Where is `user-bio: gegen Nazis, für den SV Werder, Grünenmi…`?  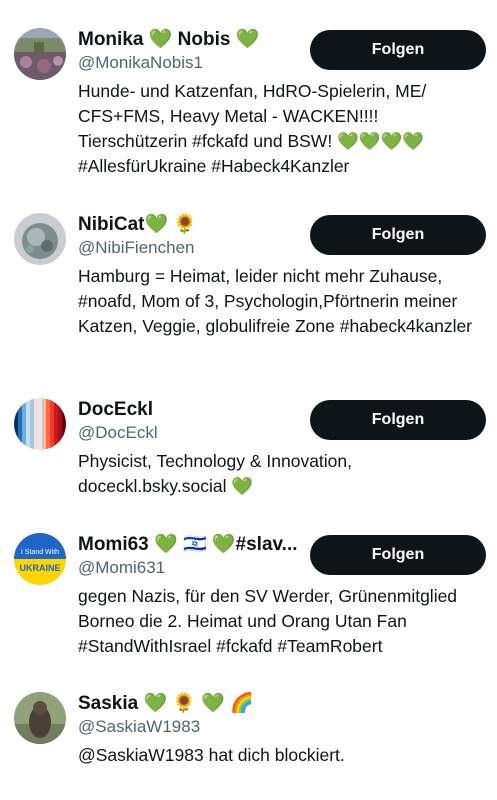
user-bio: gegen Nazis, für den SV Werder, Grünenmi… is located at coordinates (268, 621).